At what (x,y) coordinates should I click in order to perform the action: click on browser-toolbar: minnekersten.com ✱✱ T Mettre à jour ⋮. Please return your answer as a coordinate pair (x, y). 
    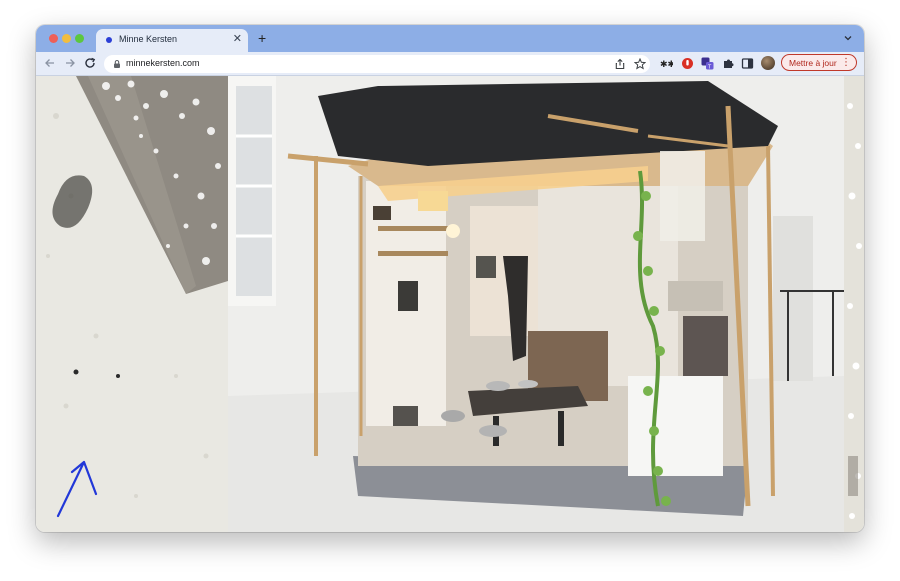
    Looking at the image, I should click on (450, 64).